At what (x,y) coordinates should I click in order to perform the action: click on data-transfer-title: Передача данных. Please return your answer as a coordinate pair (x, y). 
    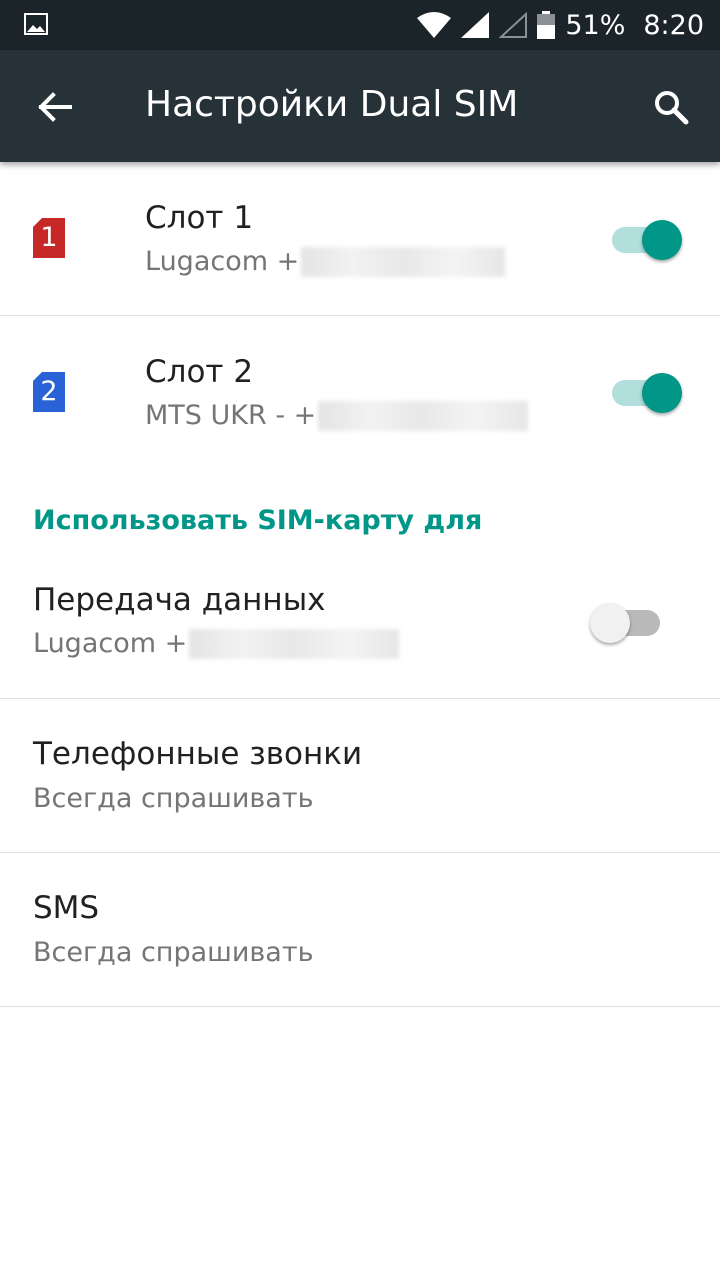
    Looking at the image, I should click on (179, 600).